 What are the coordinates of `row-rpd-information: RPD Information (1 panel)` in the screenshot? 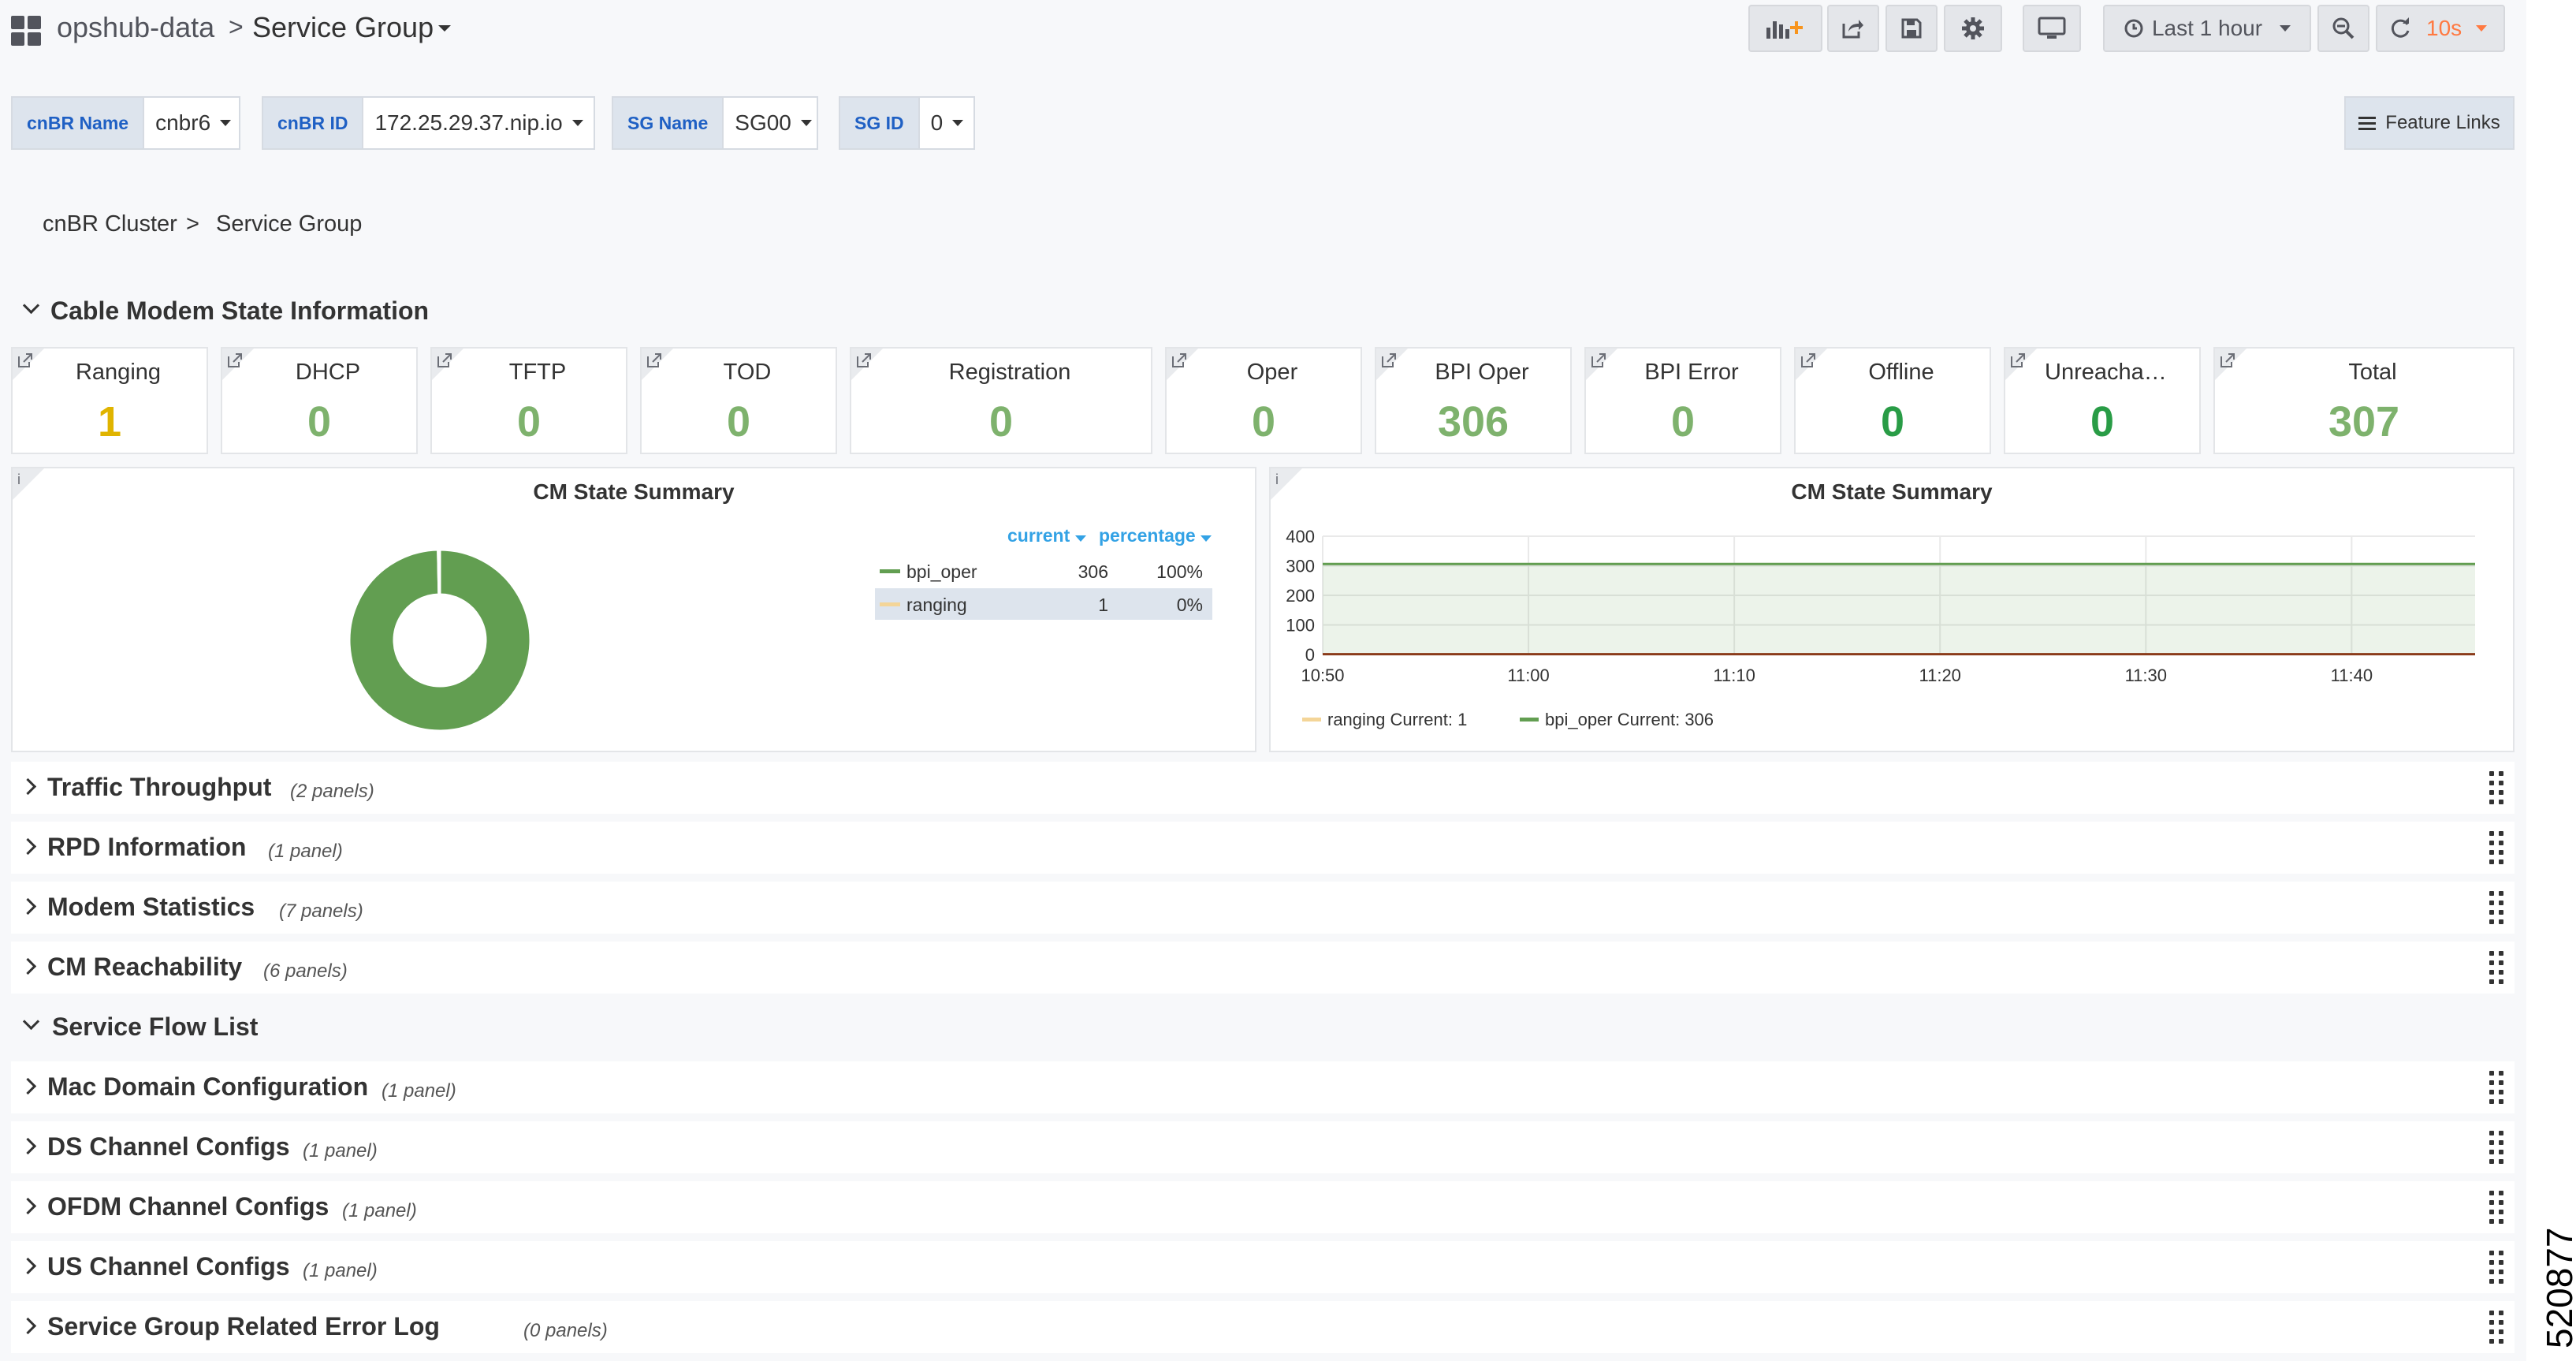 It's located at (1263, 848).